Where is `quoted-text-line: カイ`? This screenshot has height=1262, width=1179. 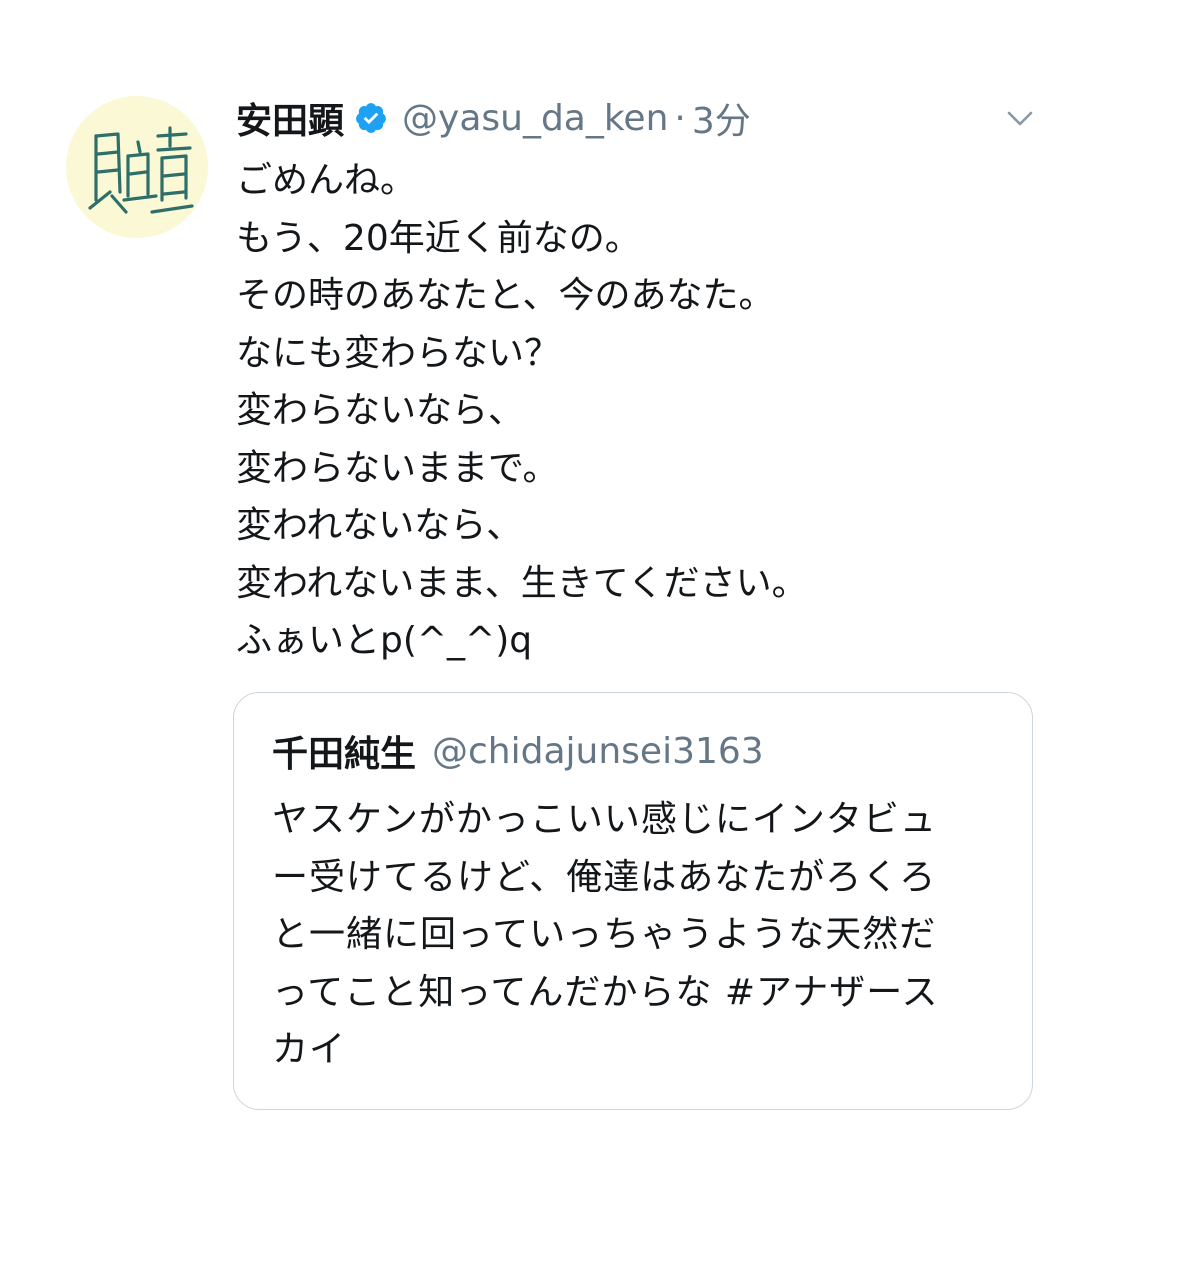 quoted-text-line: カイ is located at coordinates (309, 1049).